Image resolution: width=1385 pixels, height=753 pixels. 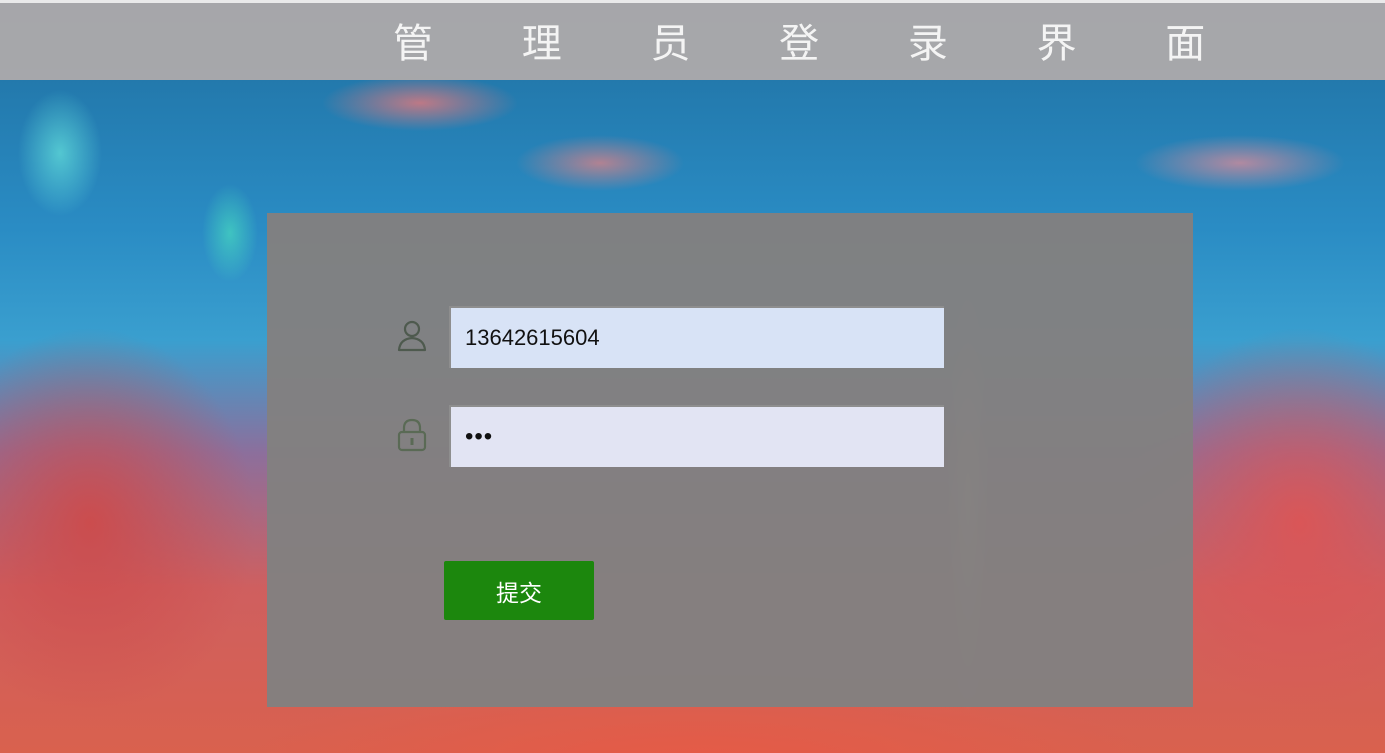 What do you see at coordinates (696, 436) in the screenshot?
I see `password-input: •••` at bounding box center [696, 436].